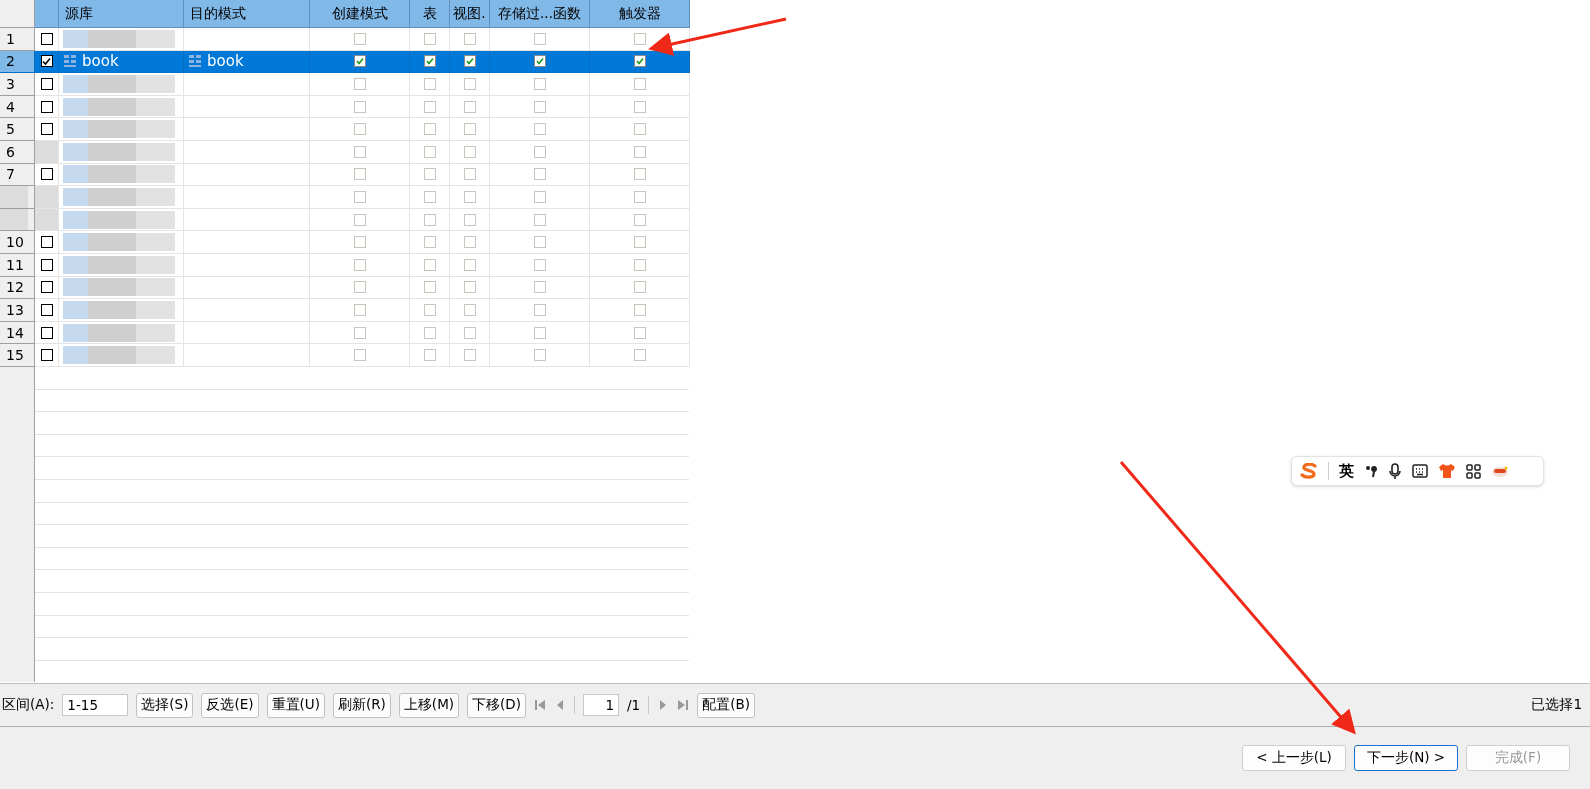 The width and height of the screenshot is (1590, 789). I want to click on table-row: 3, so click(795, 84).